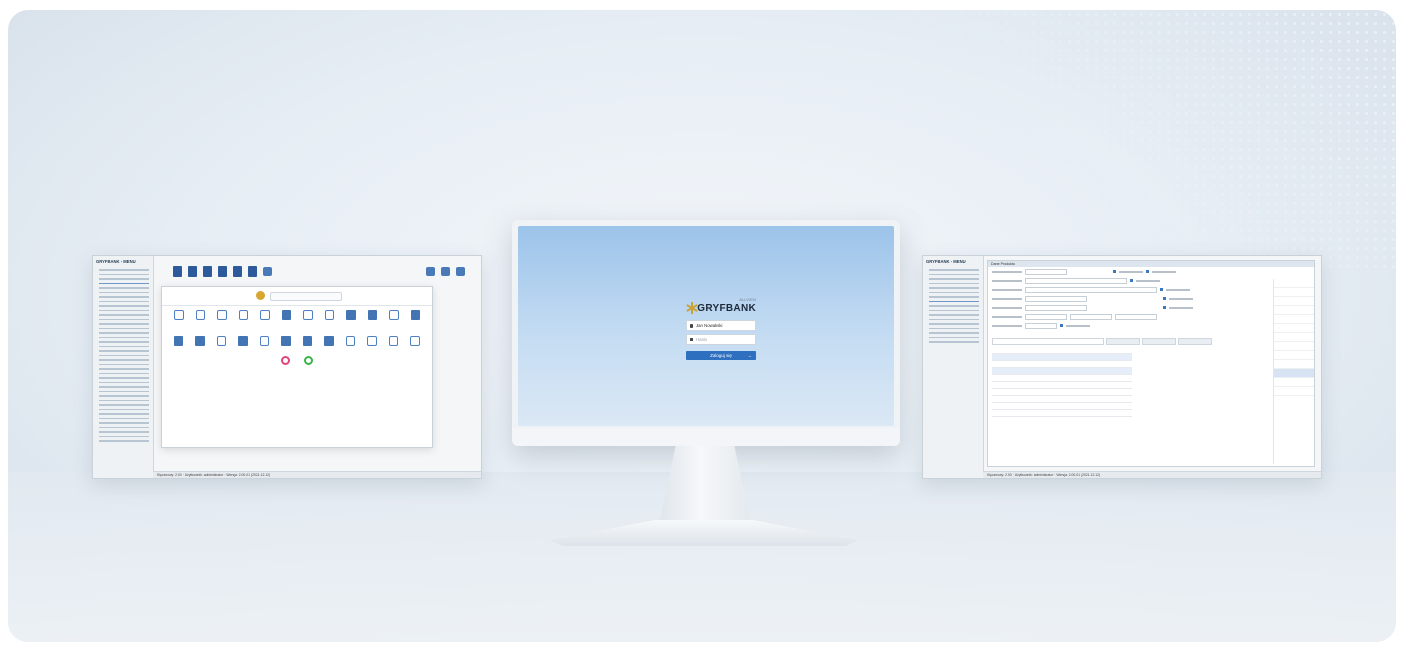 This screenshot has width=1404, height=648. What do you see at coordinates (306, 296) in the screenshot?
I see `search-input` at bounding box center [306, 296].